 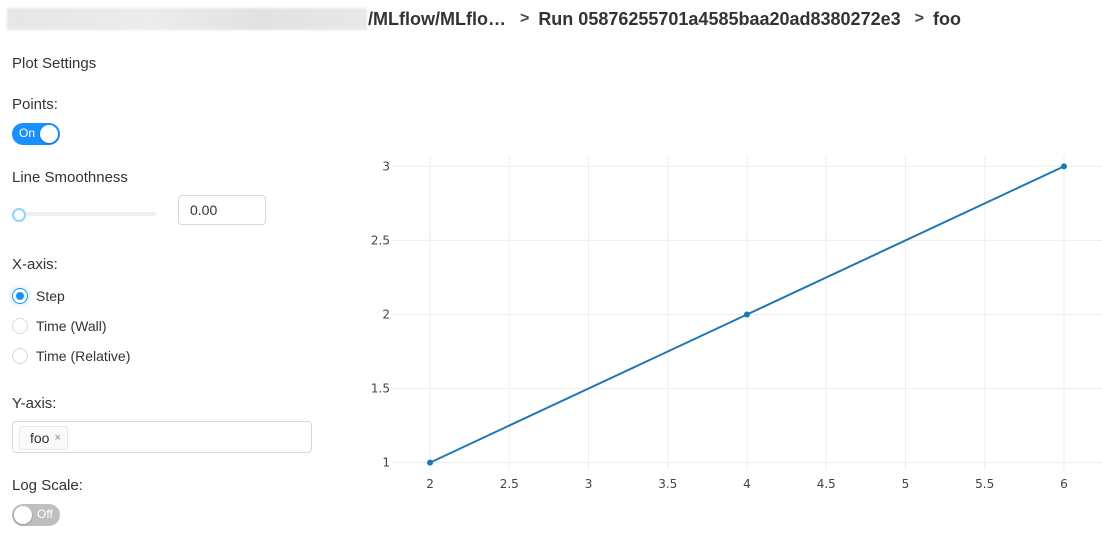 I want to click on radio-step, so click(x=20, y=296).